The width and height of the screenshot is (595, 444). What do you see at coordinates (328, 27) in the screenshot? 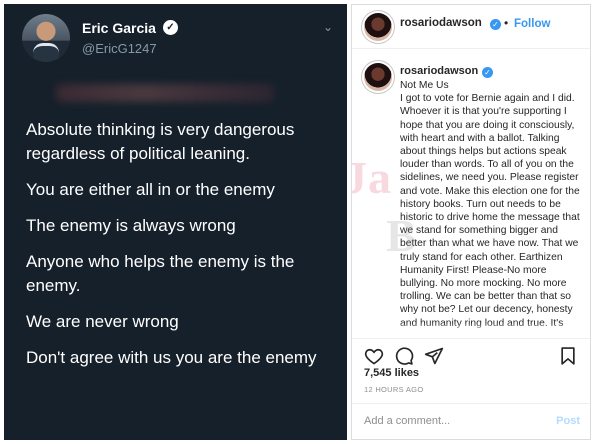
I see `chevron-down-icon: ⌄` at bounding box center [328, 27].